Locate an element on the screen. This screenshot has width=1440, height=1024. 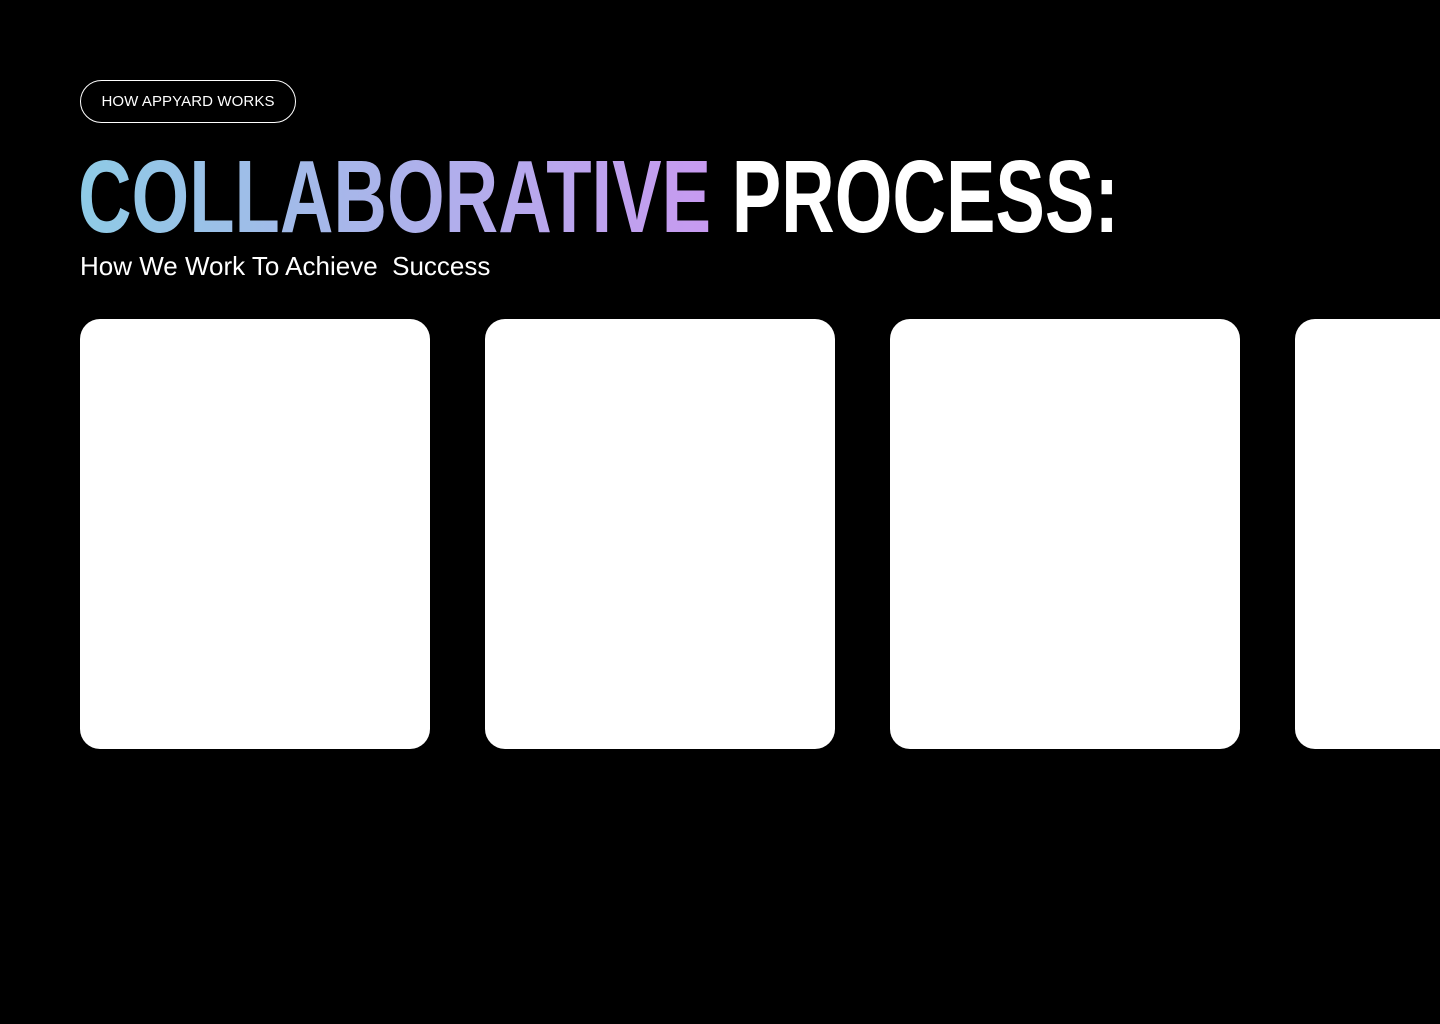
page-headline: COLLABORATIVE PROCESS: is located at coordinates (598, 197).